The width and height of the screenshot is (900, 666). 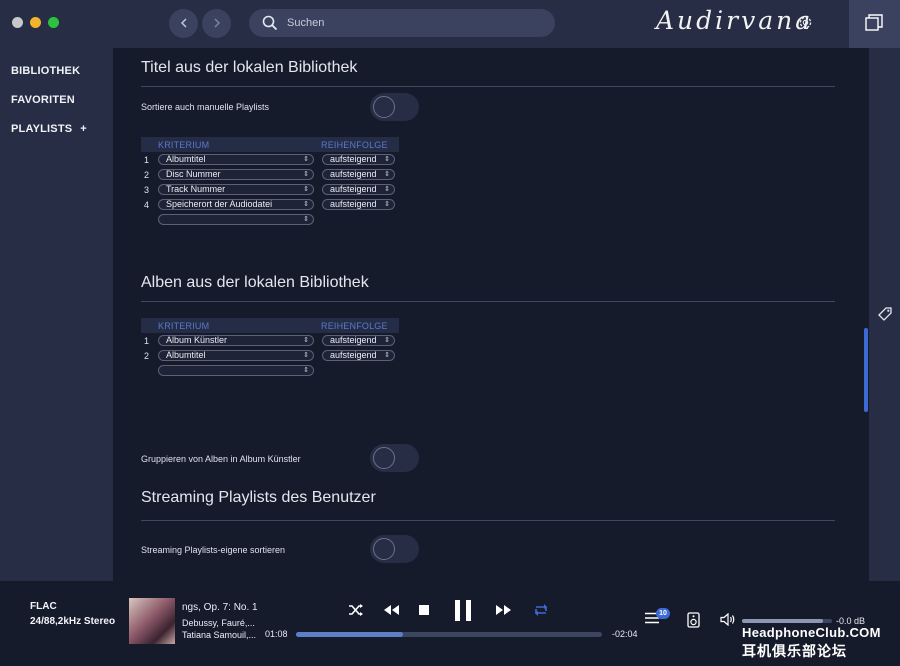 What do you see at coordinates (147, 205) in the screenshot?
I see `row-number: 4` at bounding box center [147, 205].